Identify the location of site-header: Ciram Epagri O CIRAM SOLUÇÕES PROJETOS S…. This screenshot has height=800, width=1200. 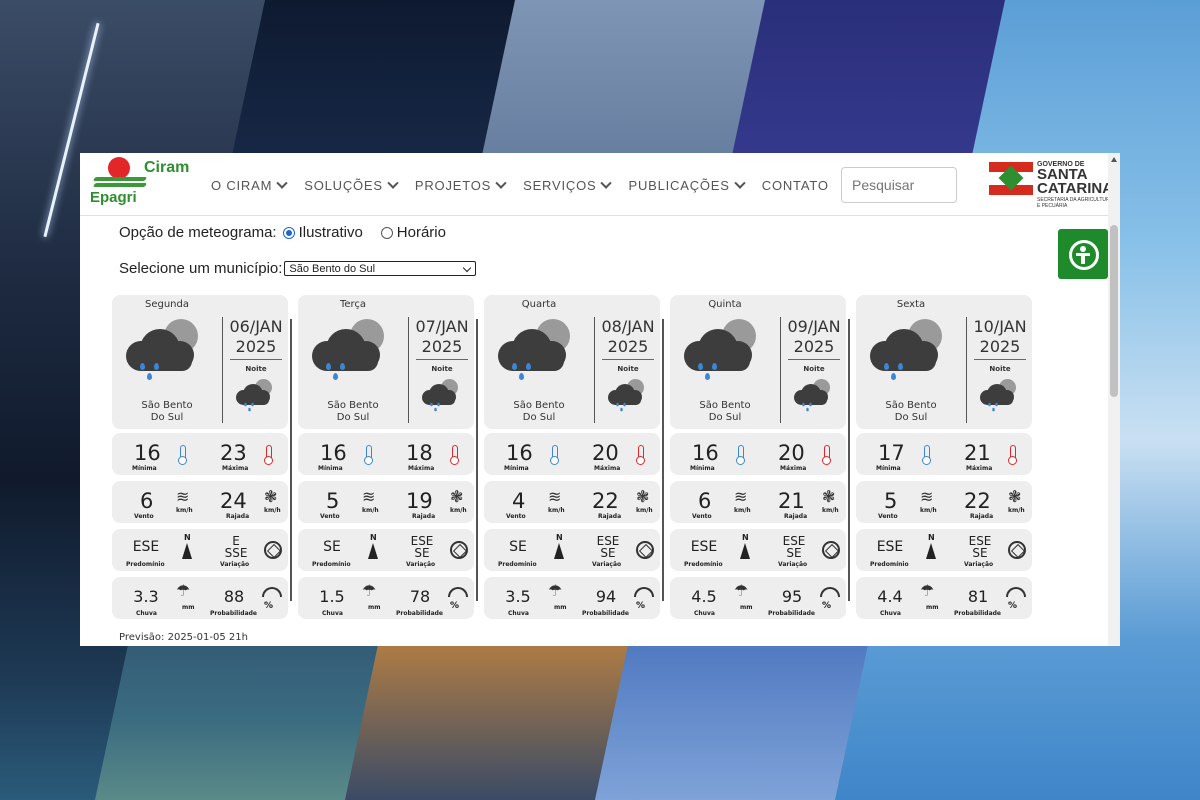
(600, 184).